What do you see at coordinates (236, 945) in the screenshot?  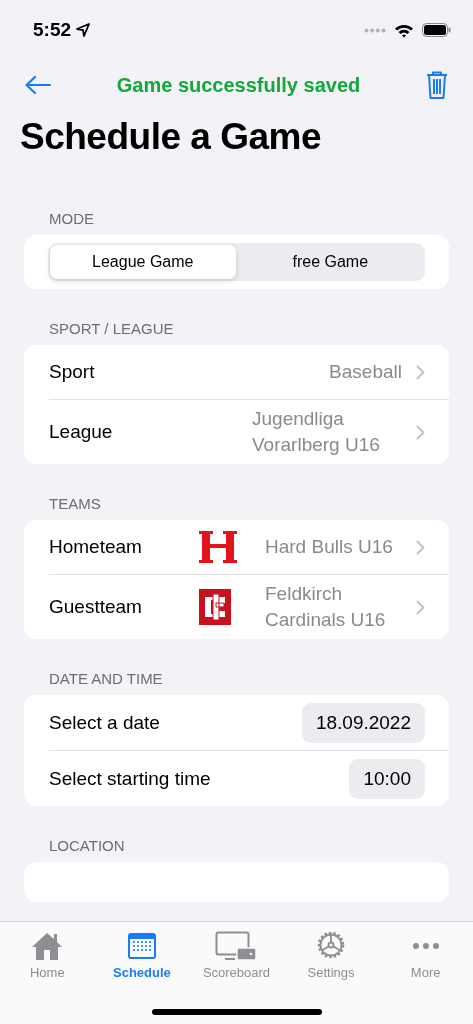 I see `monitor-icon` at bounding box center [236, 945].